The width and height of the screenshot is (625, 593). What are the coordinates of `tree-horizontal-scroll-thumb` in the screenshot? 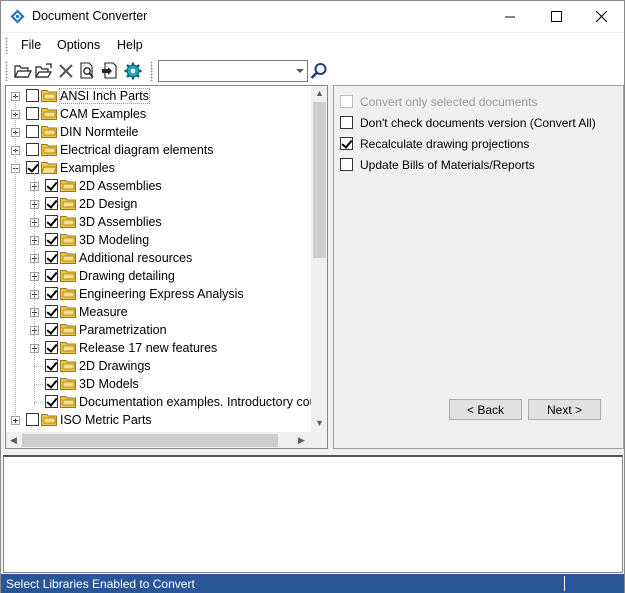 It's located at (150, 440).